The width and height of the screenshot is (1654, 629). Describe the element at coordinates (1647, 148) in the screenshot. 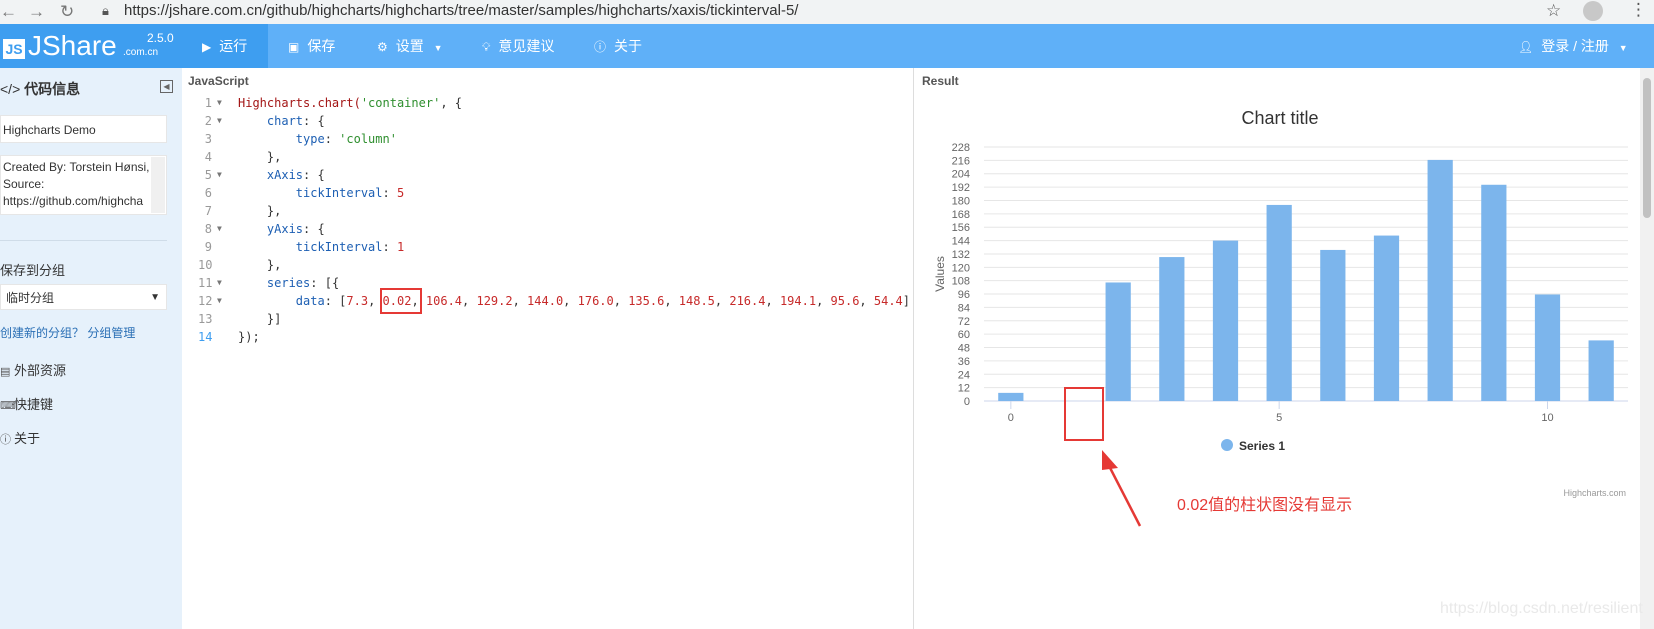

I see `scrollbar-thumb` at that location.